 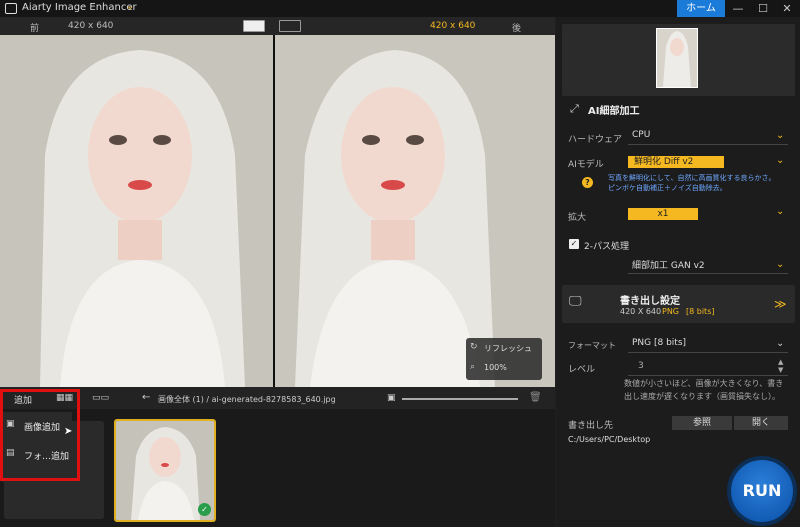 What do you see at coordinates (274, 211) in the screenshot?
I see `split-divider` at bounding box center [274, 211].